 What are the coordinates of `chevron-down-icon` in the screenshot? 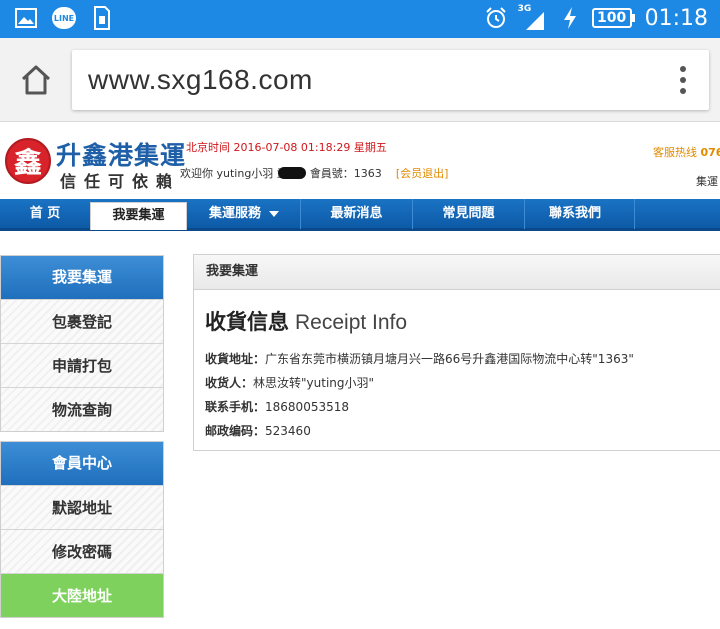 It's located at (274, 213).